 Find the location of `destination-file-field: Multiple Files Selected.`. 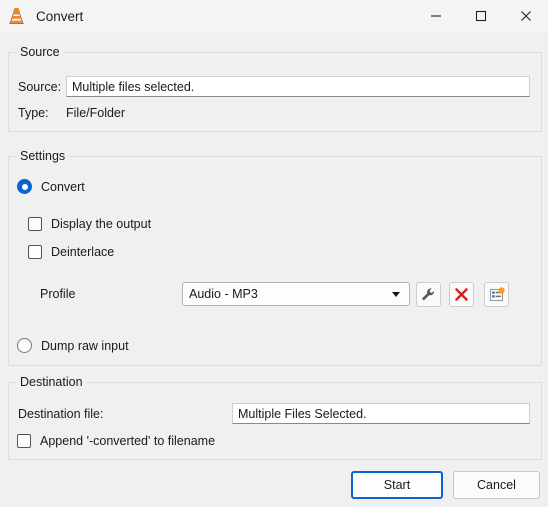

destination-file-field: Multiple Files Selected. is located at coordinates (381, 413).